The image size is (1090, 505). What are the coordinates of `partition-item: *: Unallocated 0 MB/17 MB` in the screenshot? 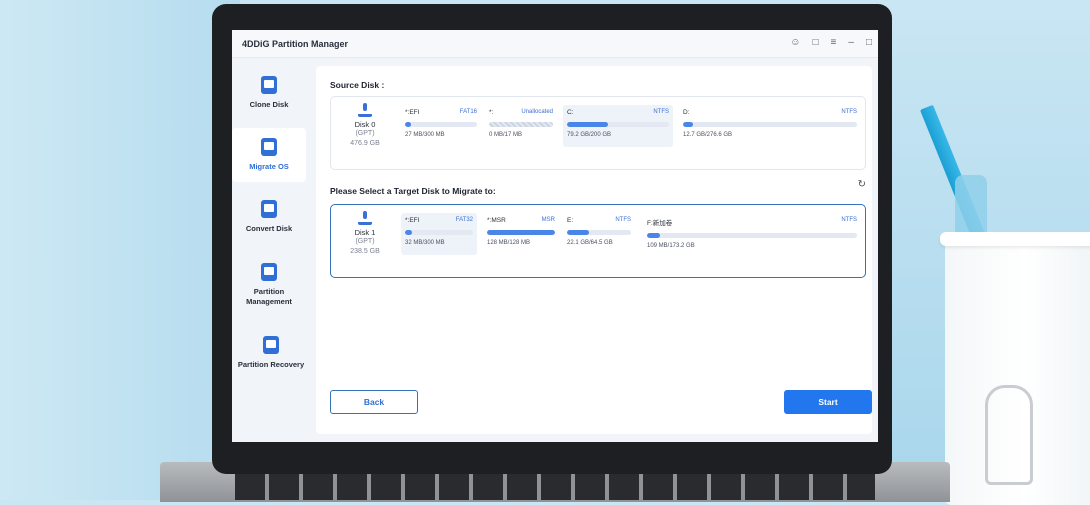 It's located at (521, 126).